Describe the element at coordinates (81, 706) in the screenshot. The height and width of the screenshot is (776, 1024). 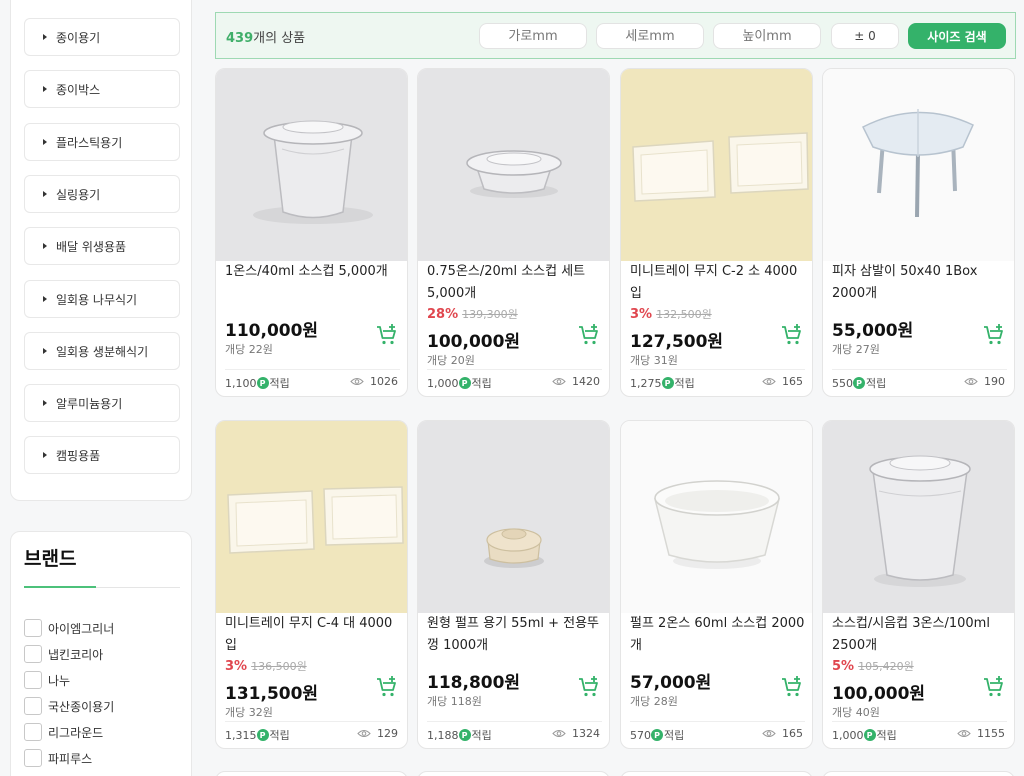
I see `brand-label: 국산종이용기` at that location.